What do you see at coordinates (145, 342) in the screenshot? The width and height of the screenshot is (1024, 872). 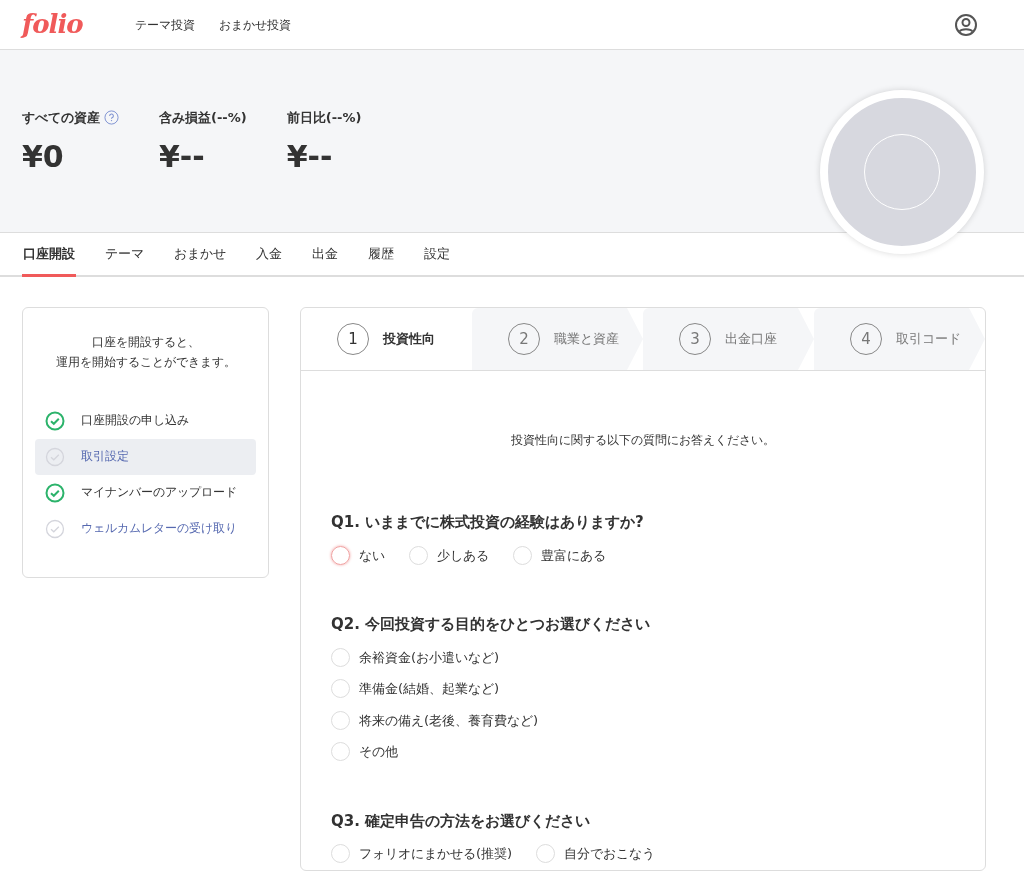 I see `sidebar-message-line: 口座を開設すると、` at bounding box center [145, 342].